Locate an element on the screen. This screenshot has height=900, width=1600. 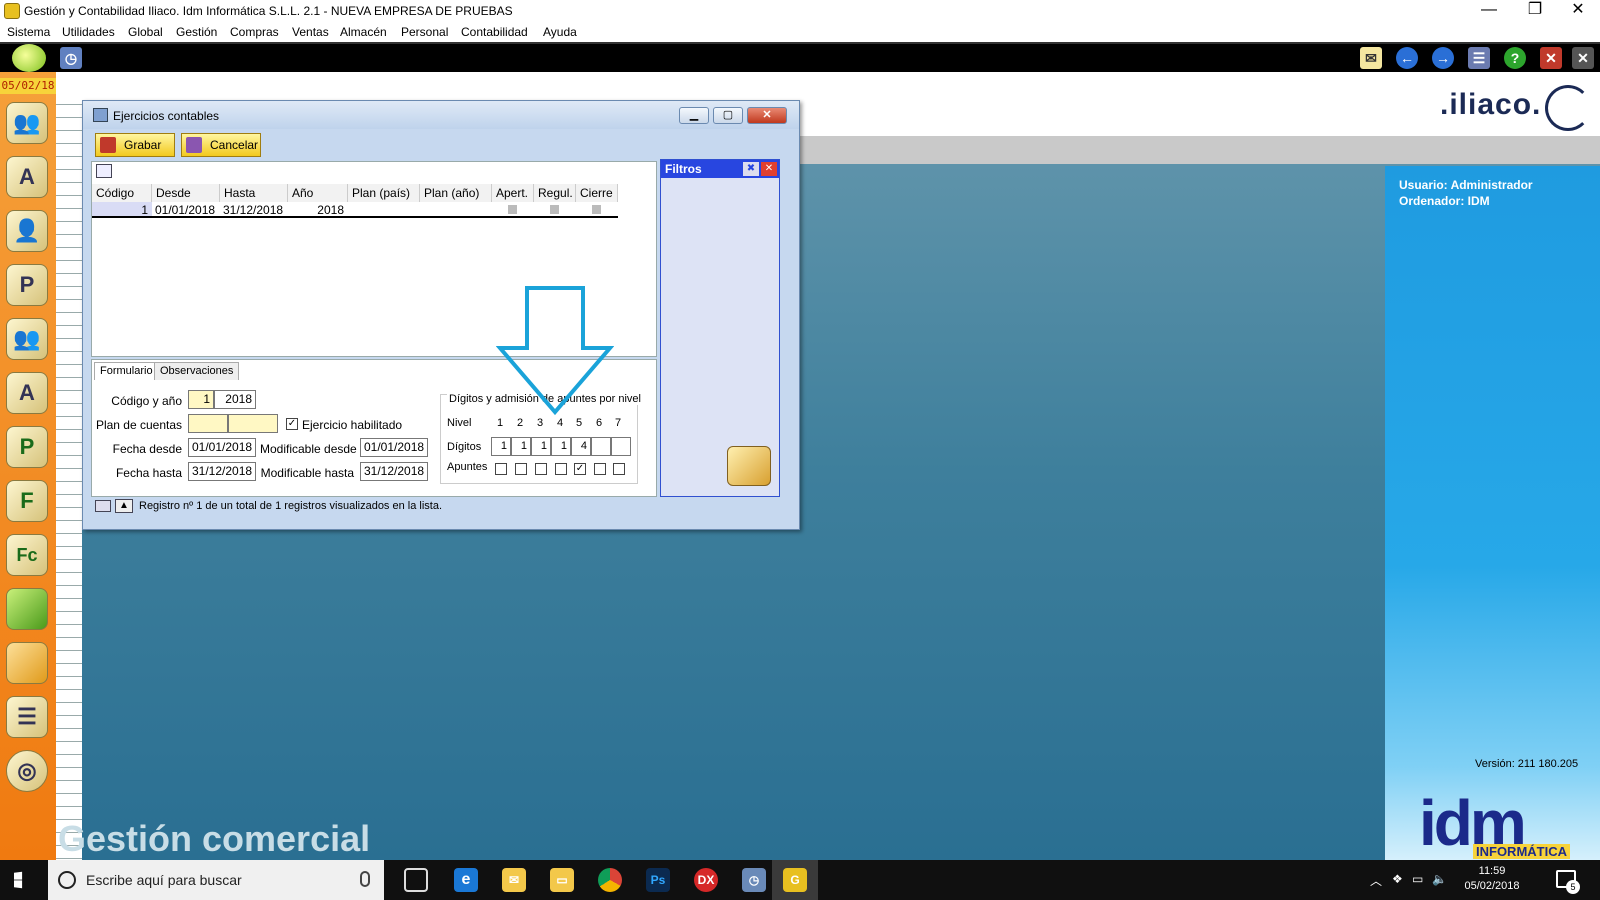
fecha-desde-input: 01/01/2018 is located at coordinates (222, 447).